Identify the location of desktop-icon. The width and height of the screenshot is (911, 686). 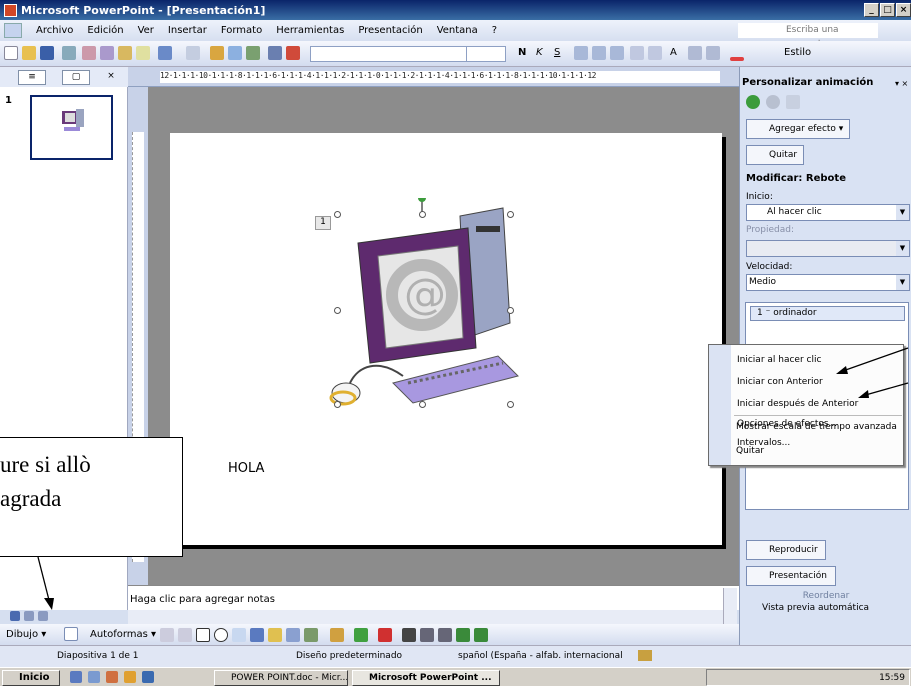
(76, 677).